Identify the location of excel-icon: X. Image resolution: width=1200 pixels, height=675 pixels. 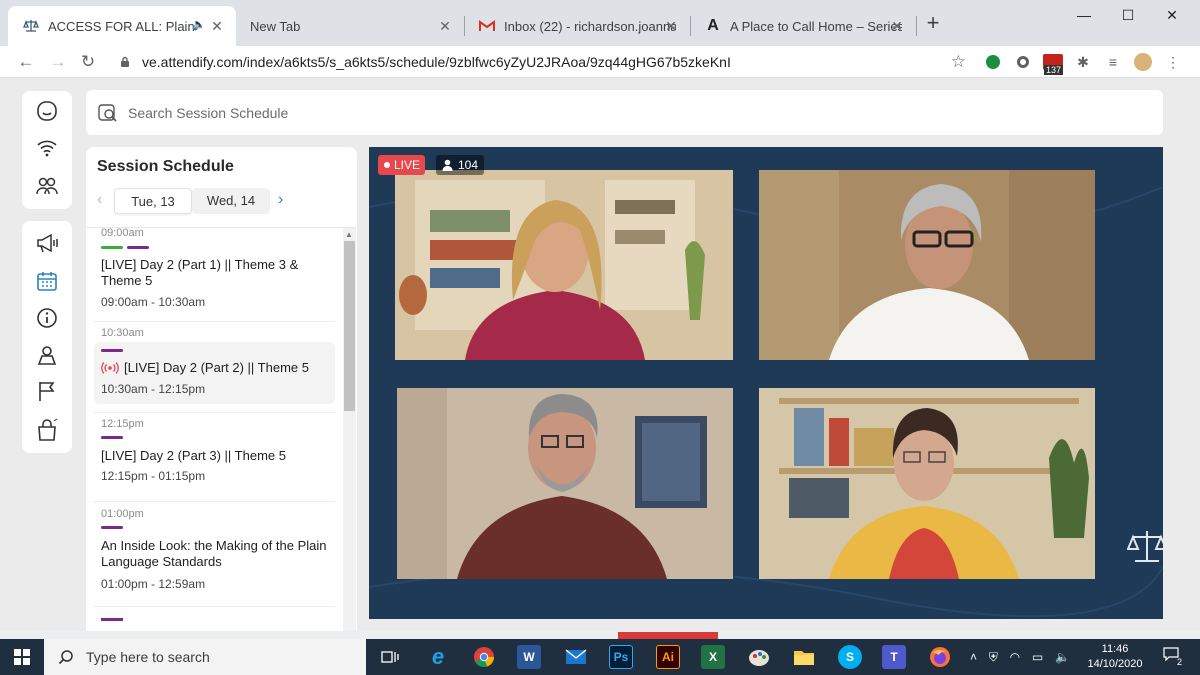
(713, 657).